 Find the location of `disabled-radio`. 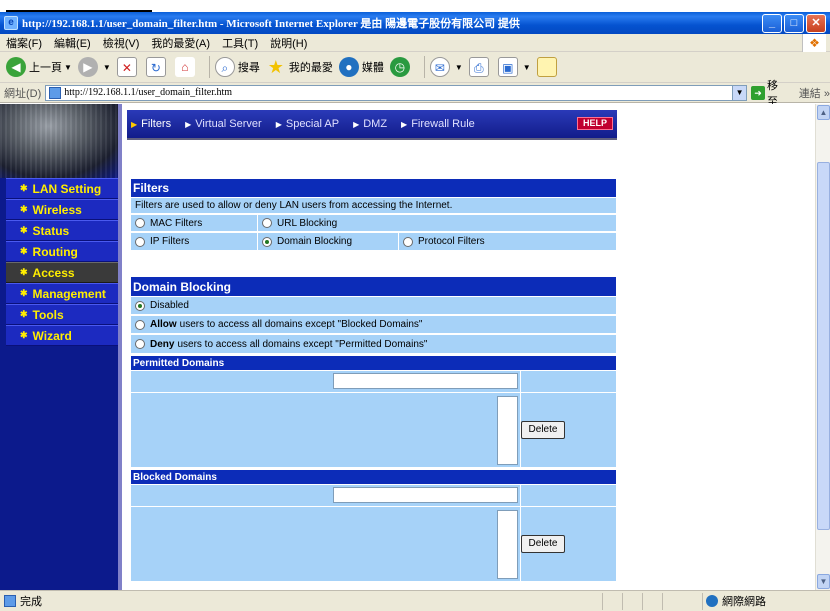

disabled-radio is located at coordinates (140, 305).